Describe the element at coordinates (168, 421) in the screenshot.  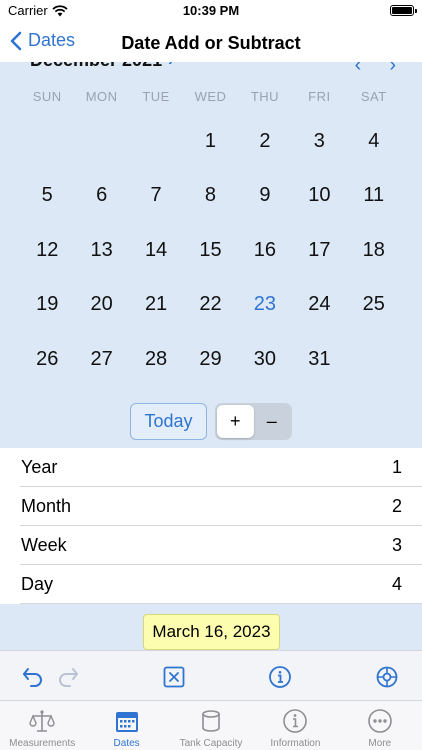
I see `today-button: Today` at that location.